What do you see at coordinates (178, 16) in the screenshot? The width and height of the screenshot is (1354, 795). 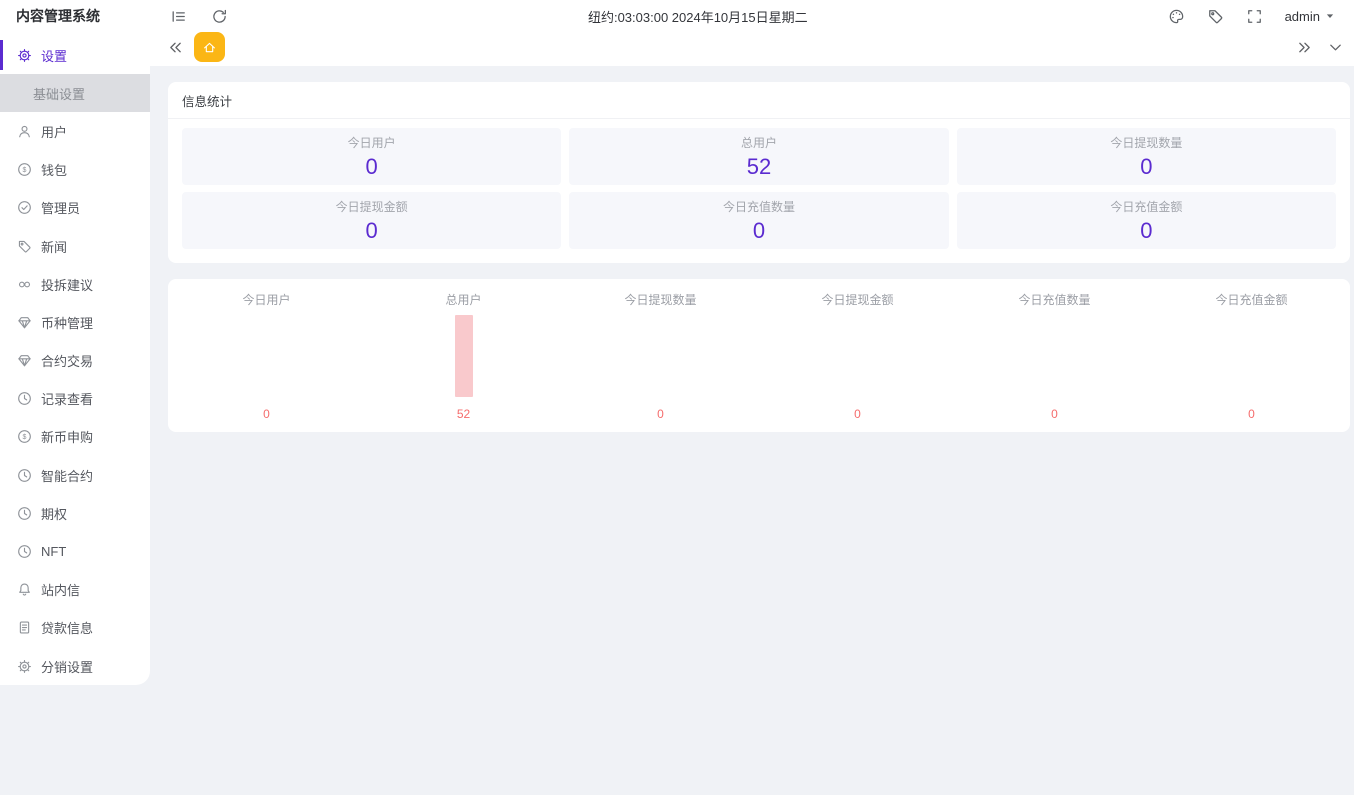 I see `menu-fold-icon` at bounding box center [178, 16].